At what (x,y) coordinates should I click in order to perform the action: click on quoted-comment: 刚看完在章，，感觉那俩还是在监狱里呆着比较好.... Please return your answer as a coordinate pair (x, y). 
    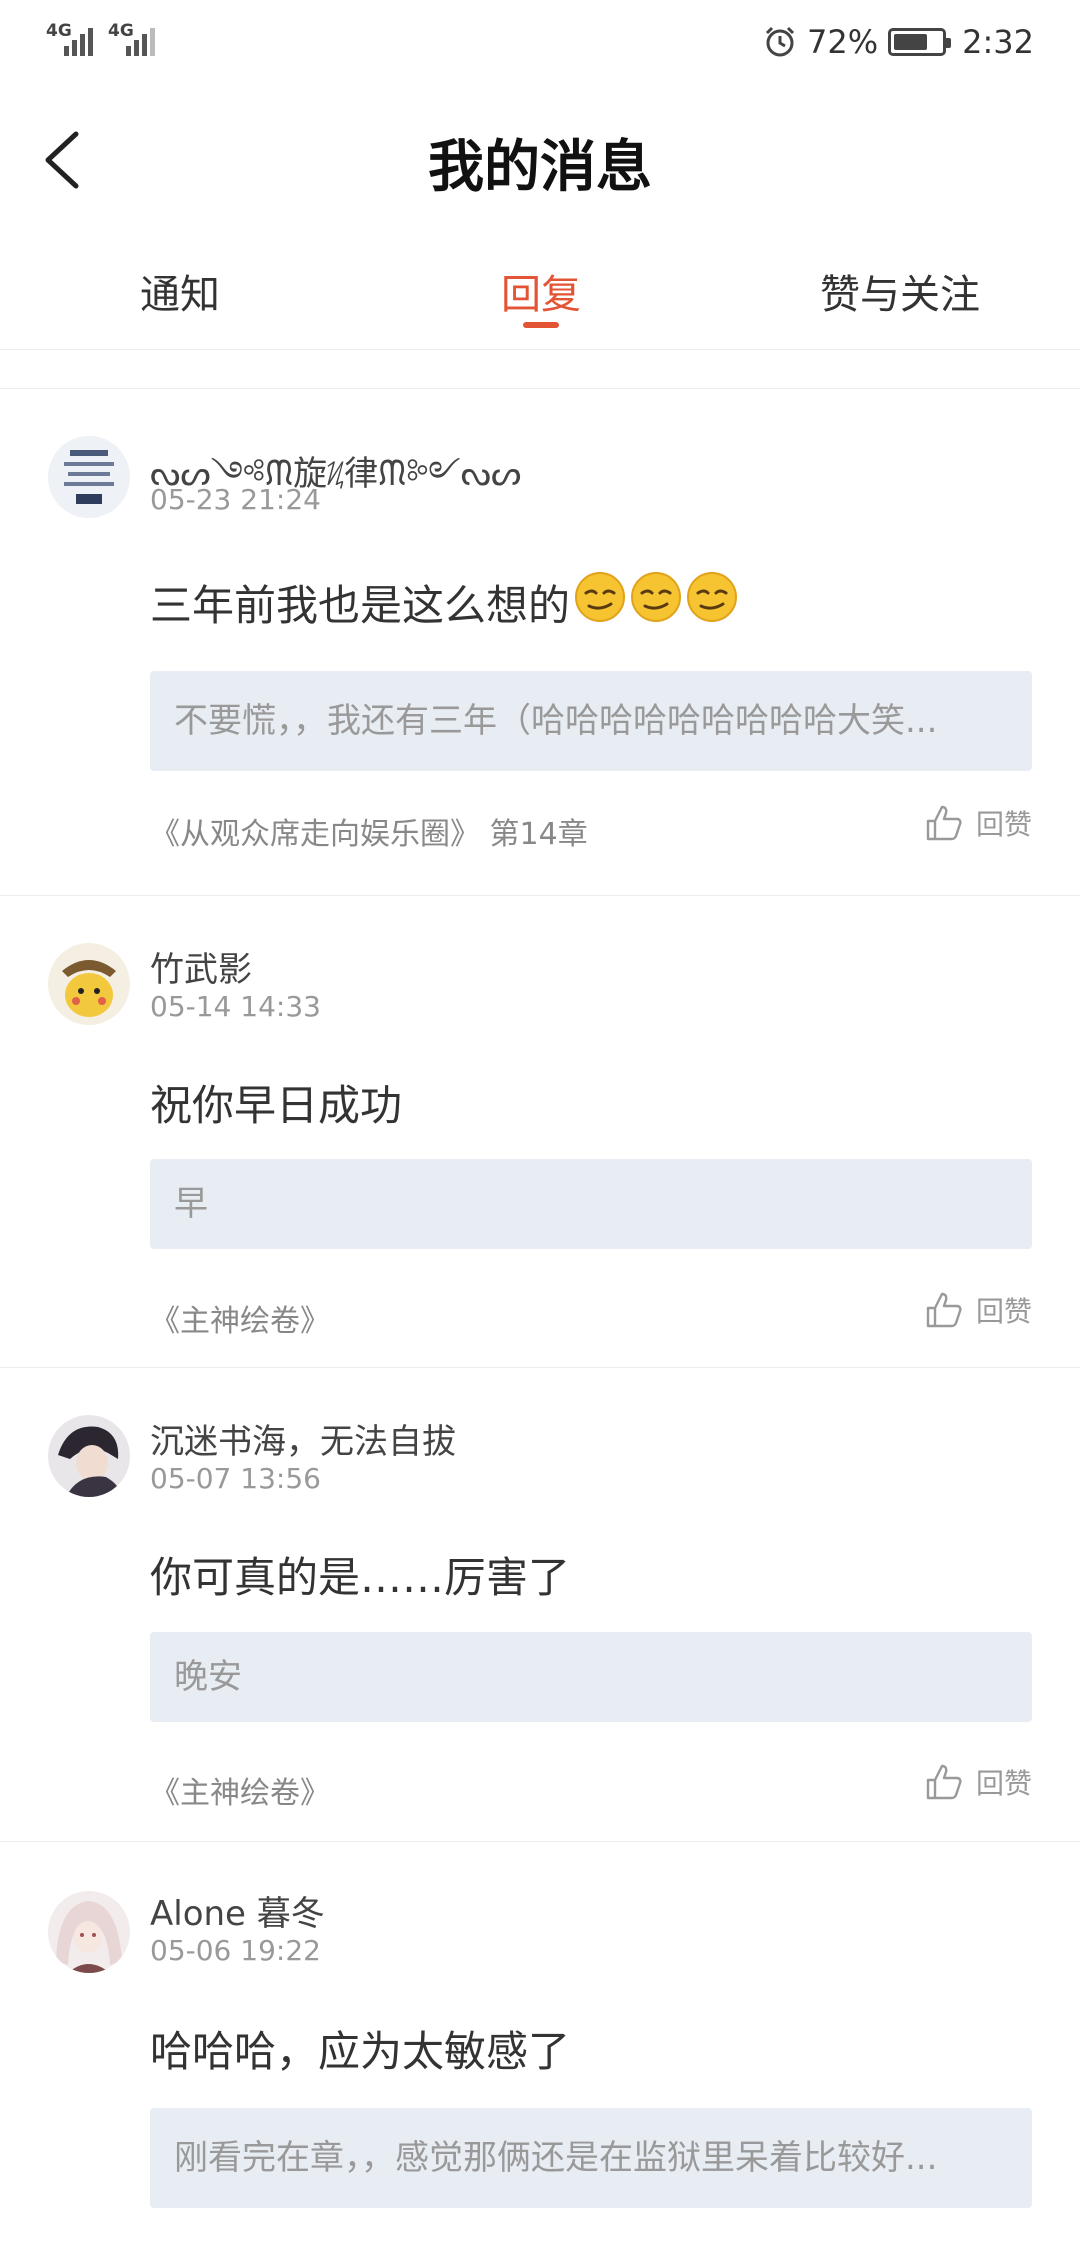
    Looking at the image, I should click on (591, 2158).